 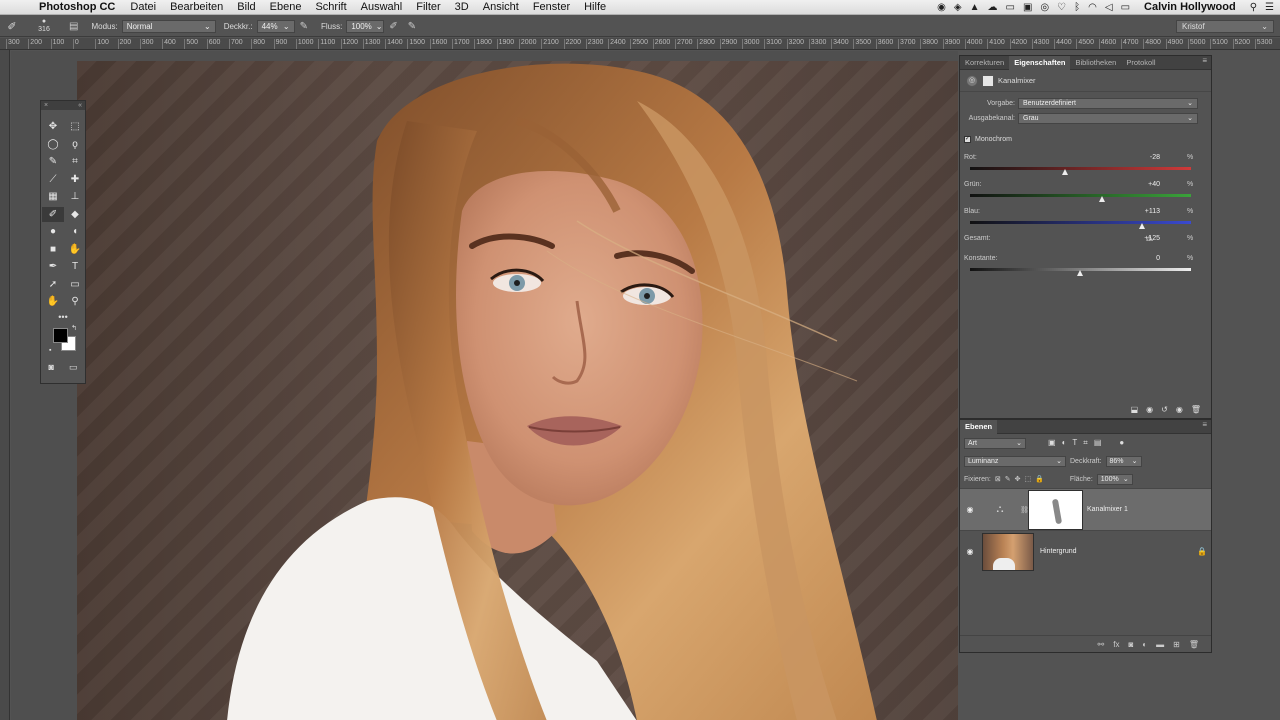 What do you see at coordinates (1253, 7) in the screenshot?
I see `spotlight-icon: ⚲` at bounding box center [1253, 7].